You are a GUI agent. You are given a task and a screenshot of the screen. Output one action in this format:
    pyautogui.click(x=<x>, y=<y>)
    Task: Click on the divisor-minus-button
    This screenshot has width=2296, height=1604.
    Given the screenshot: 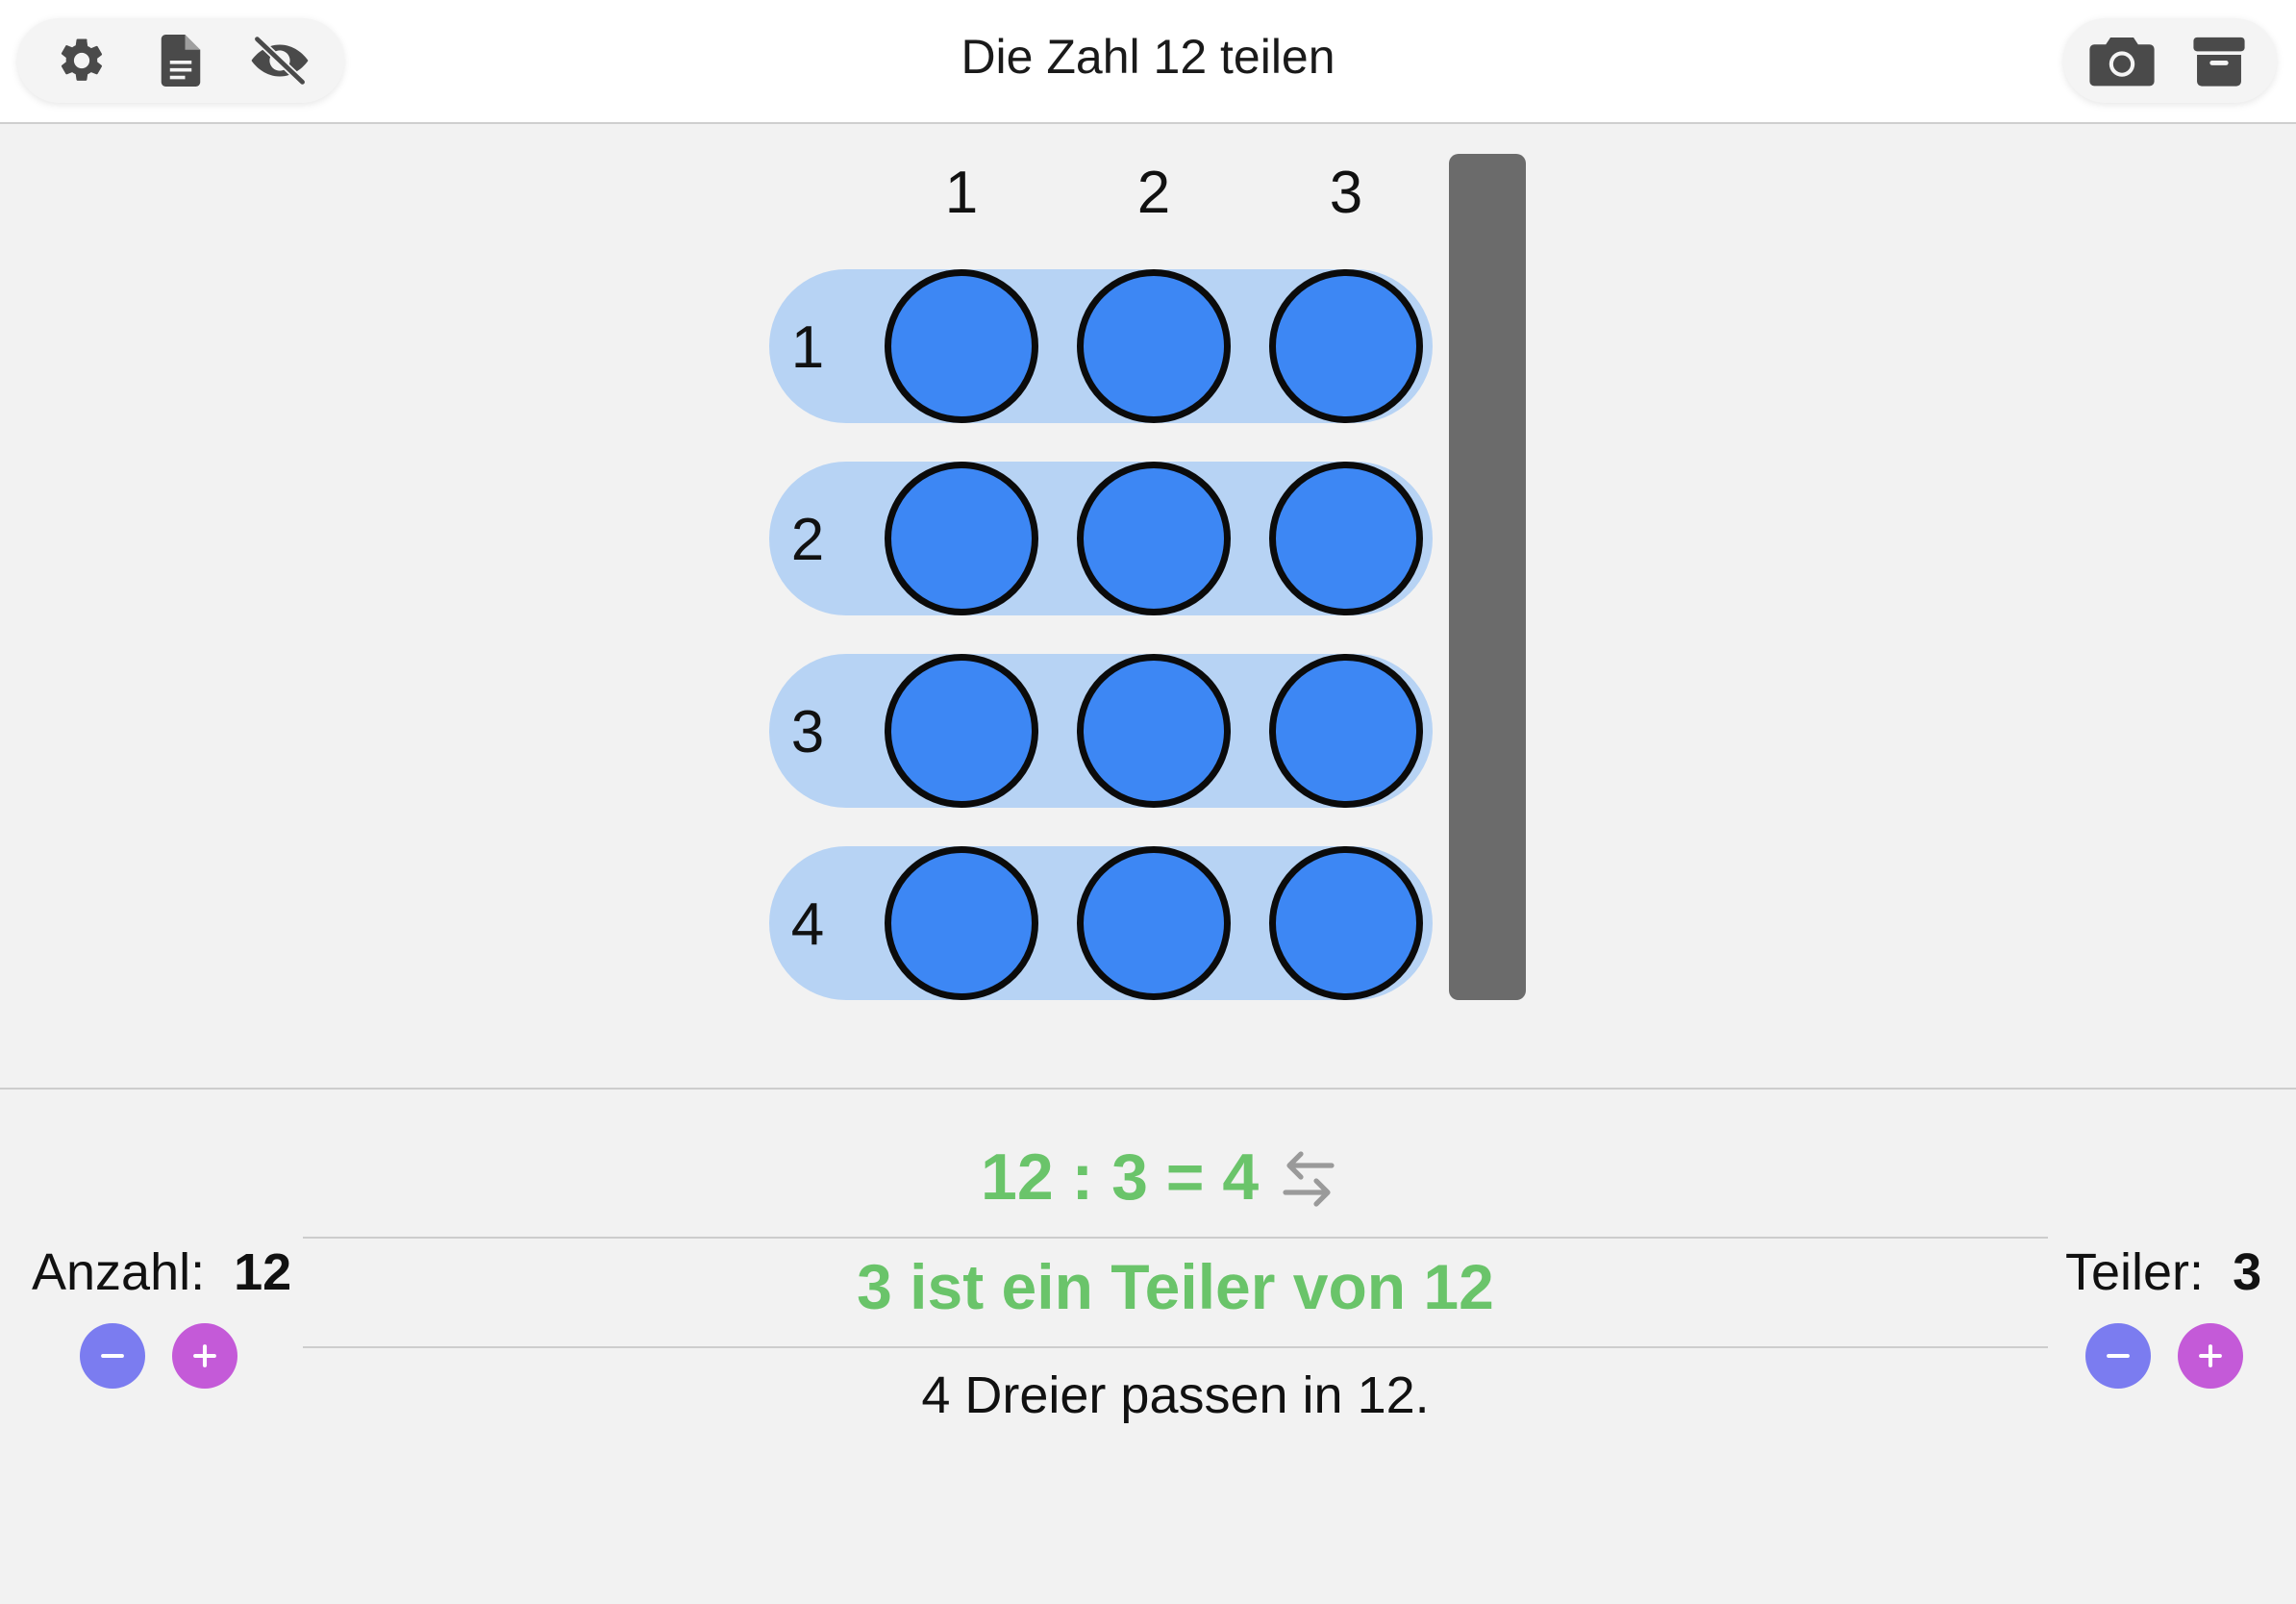 What is the action you would take?
    pyautogui.click(x=2118, y=1356)
    